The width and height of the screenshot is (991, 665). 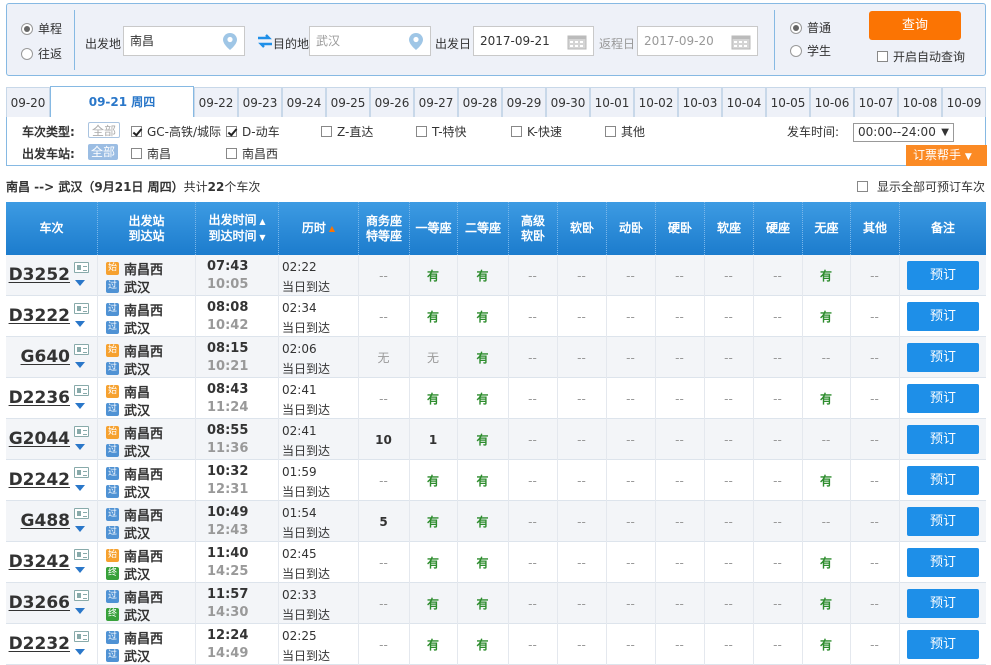 I want to click on trip-type-roundtrip: 往返, so click(x=41, y=53).